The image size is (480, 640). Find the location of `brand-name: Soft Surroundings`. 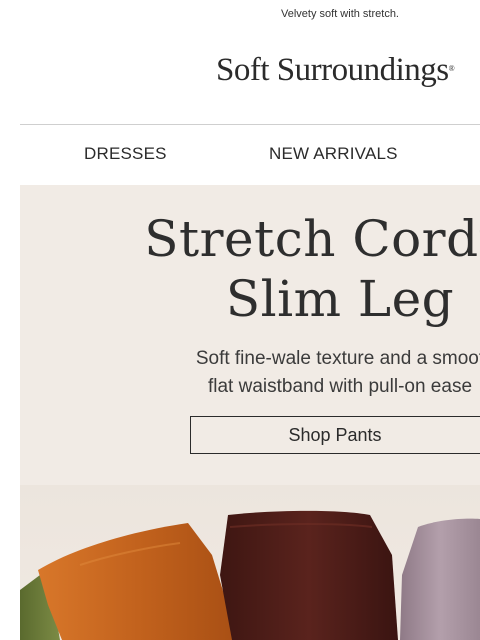

brand-name: Soft Surroundings is located at coordinates (332, 70).